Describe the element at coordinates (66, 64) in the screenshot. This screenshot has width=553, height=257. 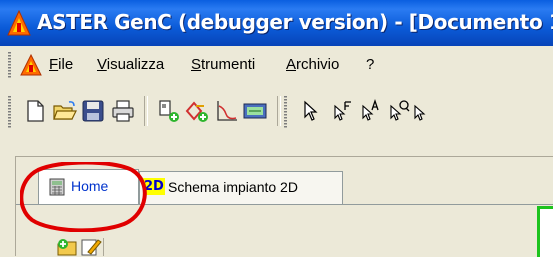
I see `menu-file-label: ile` at that location.